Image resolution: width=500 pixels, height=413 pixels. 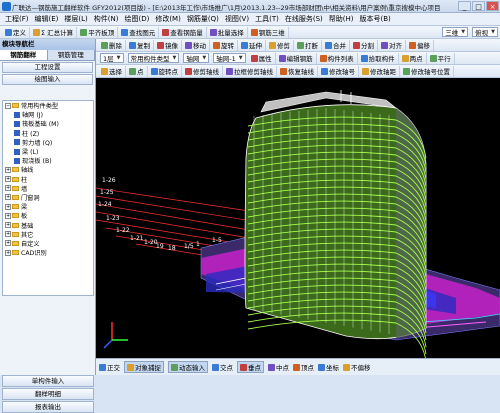 I want to click on status-toggle: 垂点, so click(x=250, y=367).